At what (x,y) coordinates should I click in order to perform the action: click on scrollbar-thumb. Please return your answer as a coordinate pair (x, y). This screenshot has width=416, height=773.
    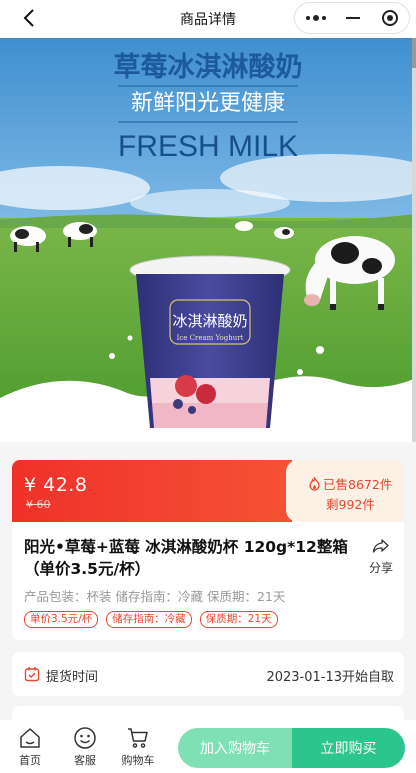
    Looking at the image, I should click on (414, 53).